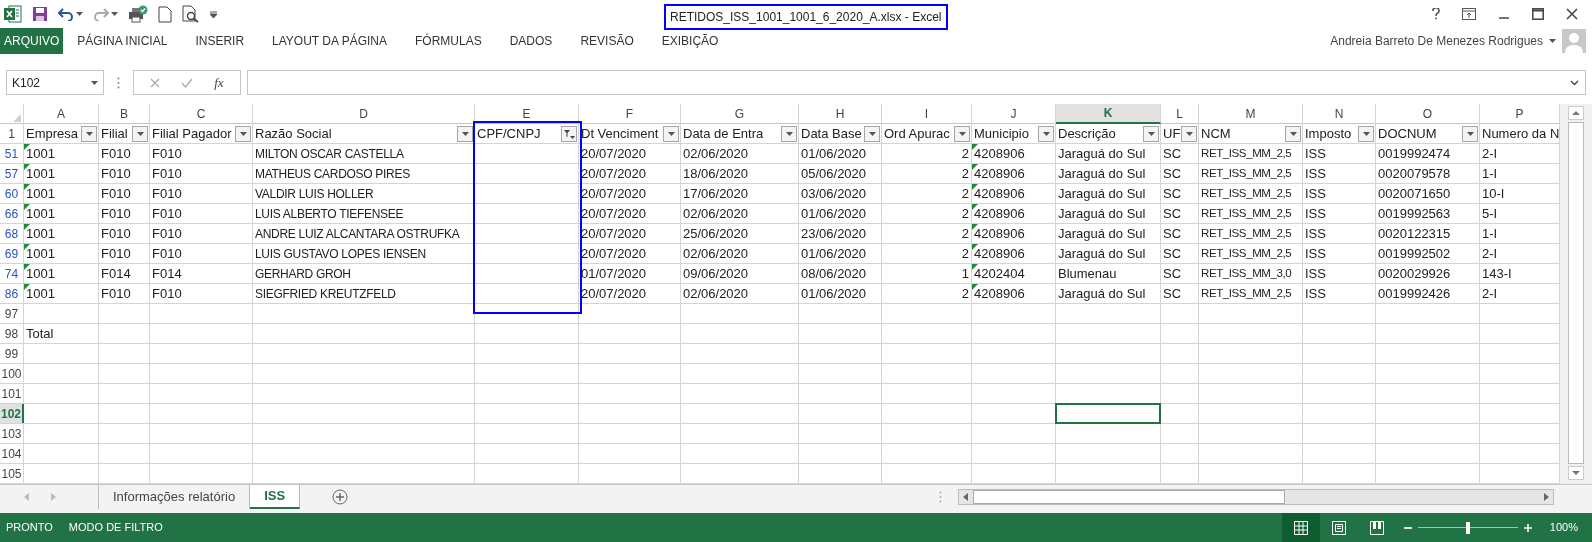 The height and width of the screenshot is (542, 1592). What do you see at coordinates (32, 41) in the screenshot?
I see `file-tab: ARQUIVO` at bounding box center [32, 41].